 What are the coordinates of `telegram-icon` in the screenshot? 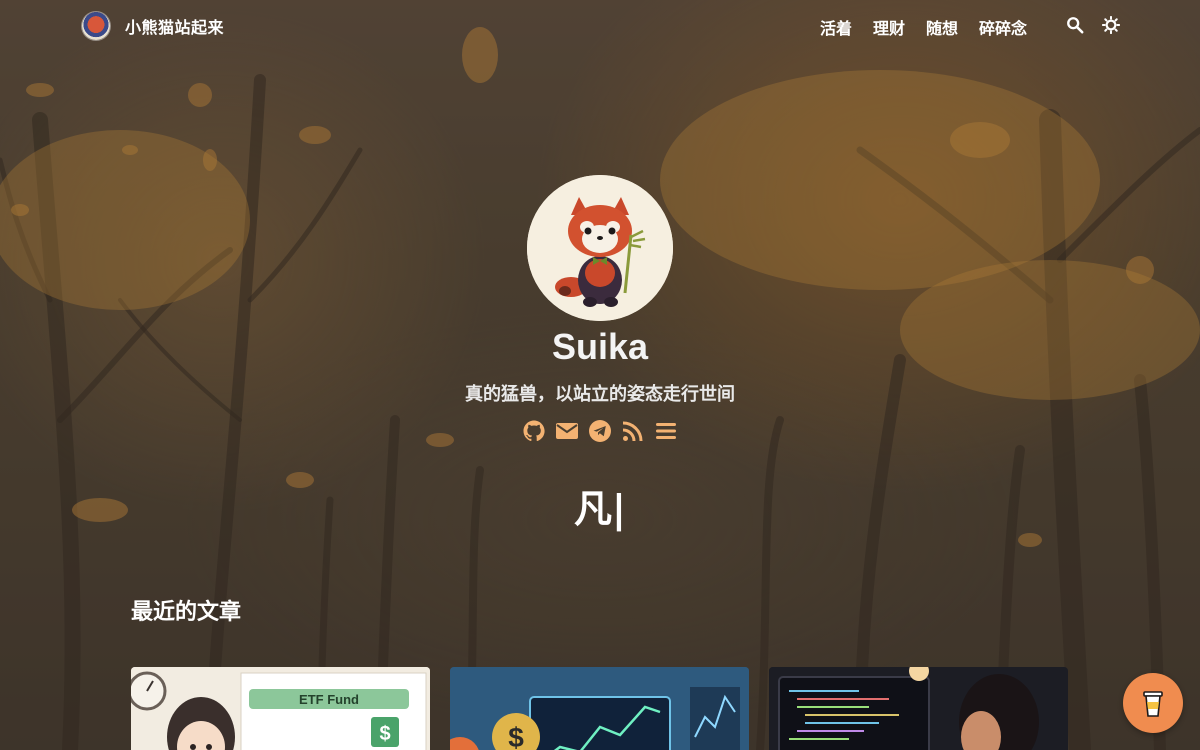 It's located at (600, 431).